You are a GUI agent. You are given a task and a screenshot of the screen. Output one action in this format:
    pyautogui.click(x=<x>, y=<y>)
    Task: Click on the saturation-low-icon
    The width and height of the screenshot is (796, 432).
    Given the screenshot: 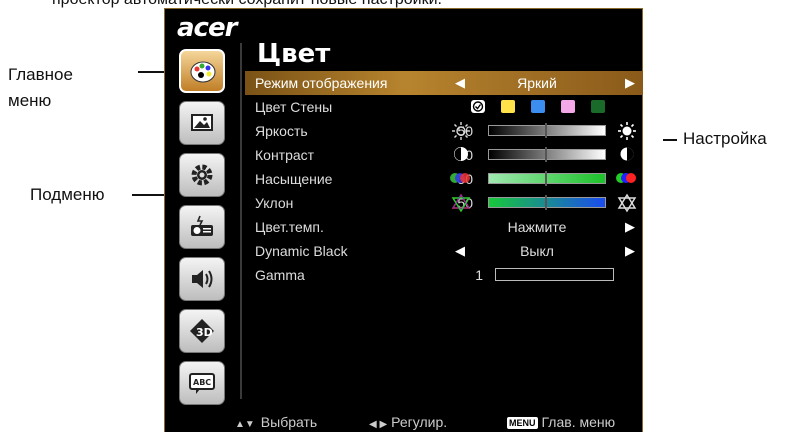 What is the action you would take?
    pyautogui.click(x=460, y=179)
    